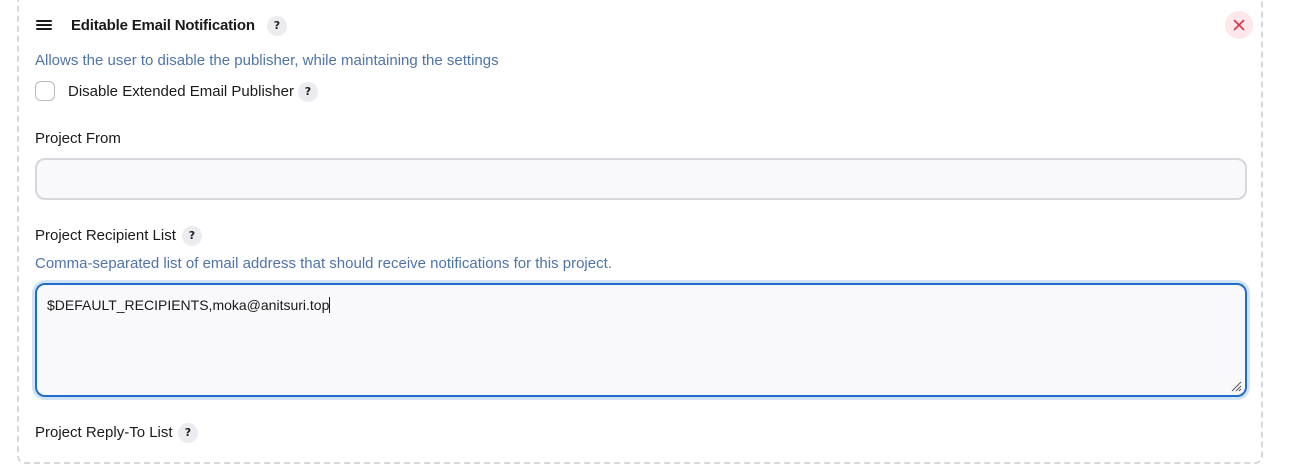 Image resolution: width=1290 pixels, height=464 pixels. Describe the element at coordinates (641, 179) in the screenshot. I see `project-from-input` at that location.